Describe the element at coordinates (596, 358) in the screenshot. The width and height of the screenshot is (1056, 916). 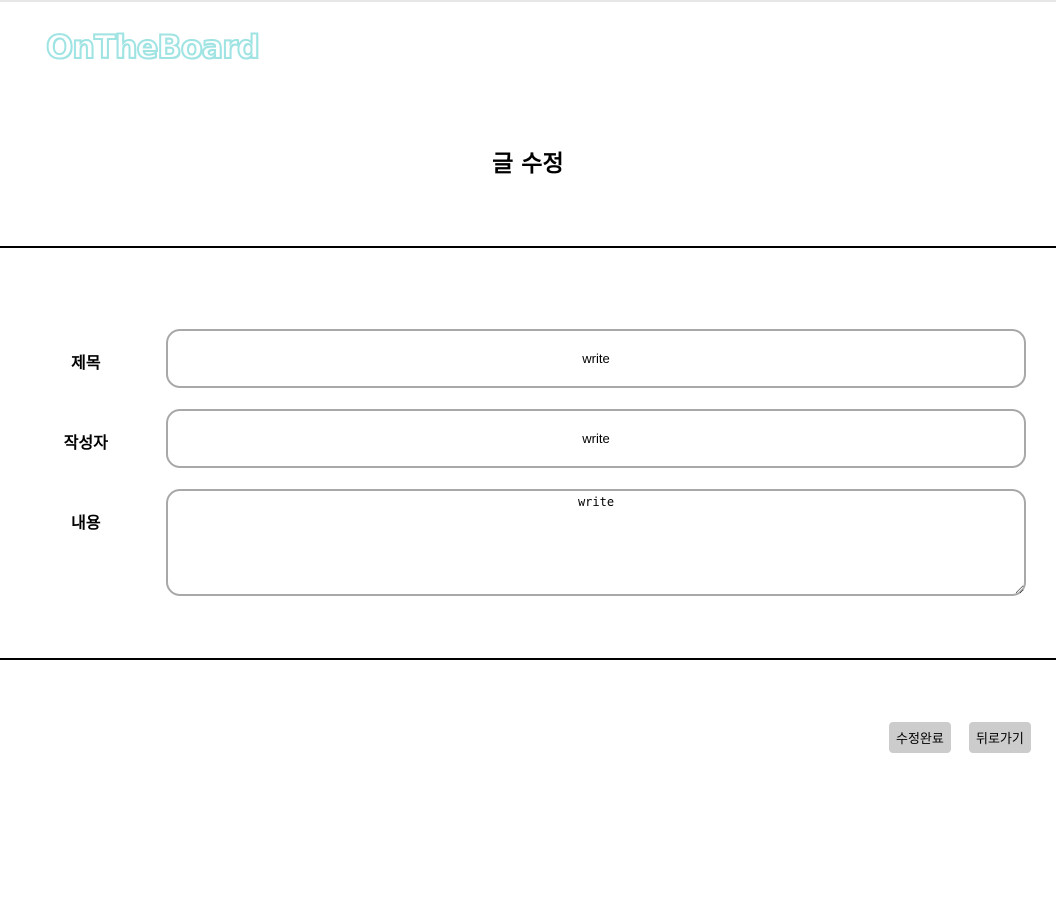
I see `title-input` at that location.